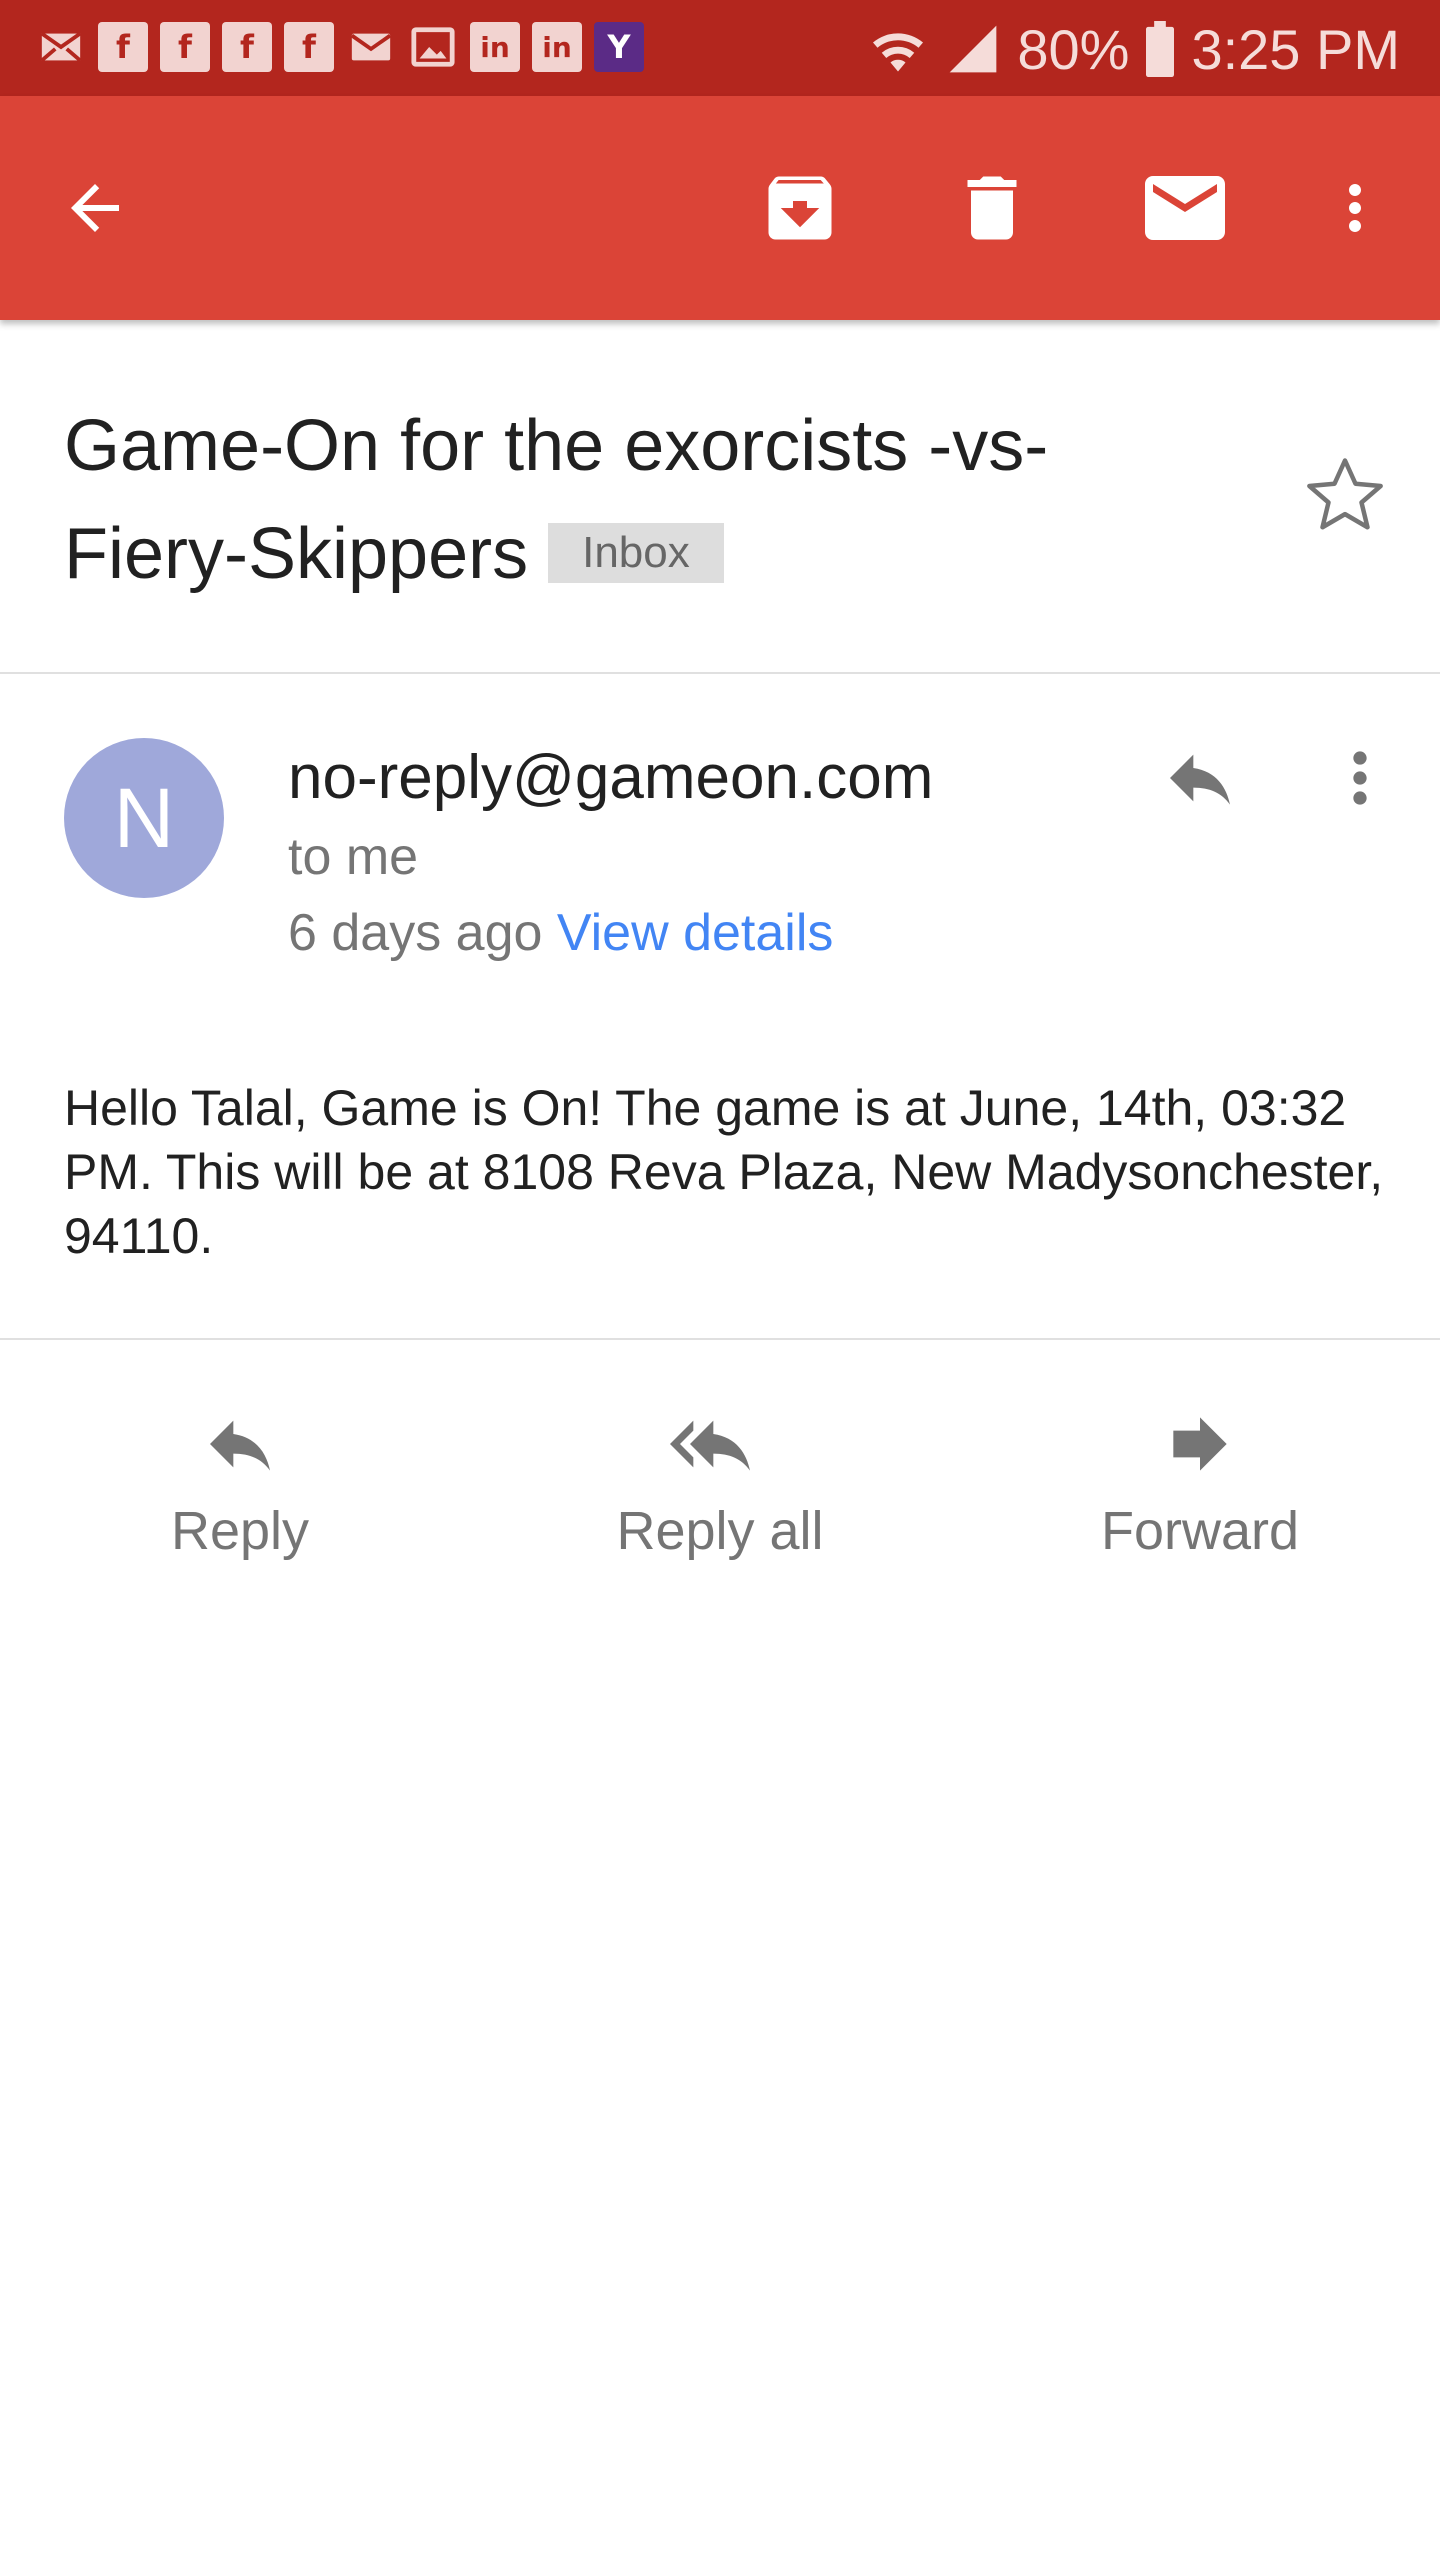 The width and height of the screenshot is (1440, 2560). I want to click on forward-button: Forward, so click(1200, 1480).